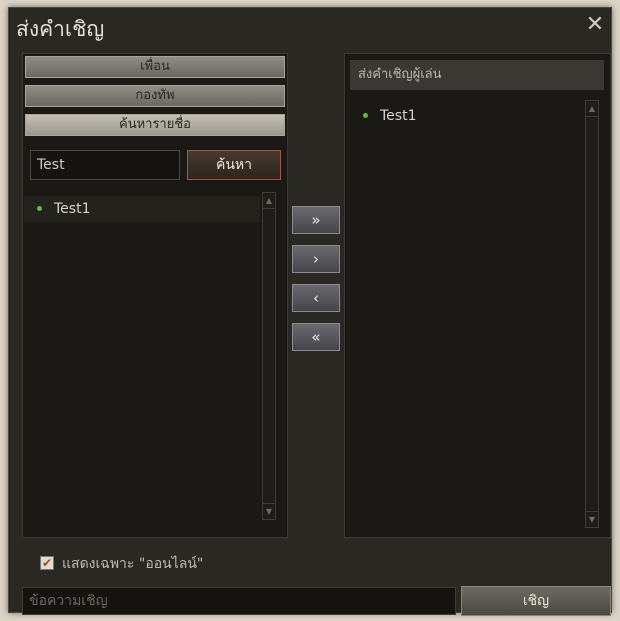 The image size is (620, 621). I want to click on invite-button: เชิญ, so click(536, 601).